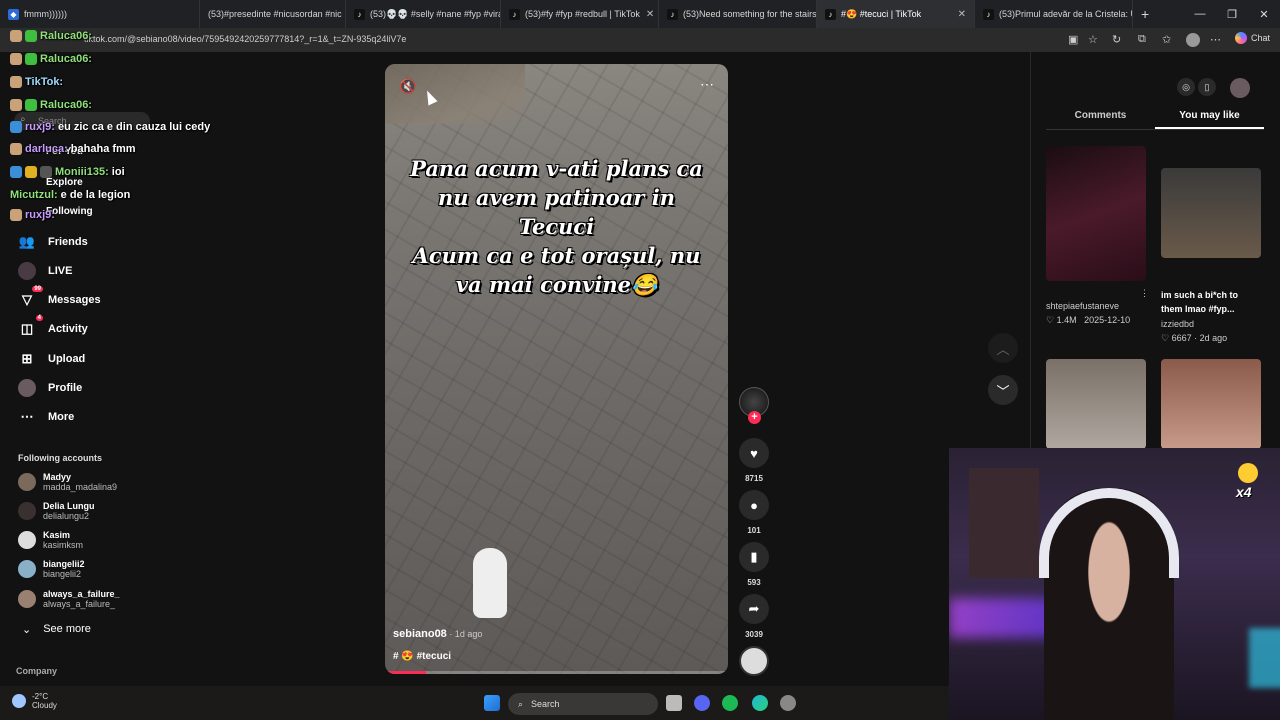  What do you see at coordinates (754, 564) in the screenshot?
I see `save-button: ▮ 593` at bounding box center [754, 564].